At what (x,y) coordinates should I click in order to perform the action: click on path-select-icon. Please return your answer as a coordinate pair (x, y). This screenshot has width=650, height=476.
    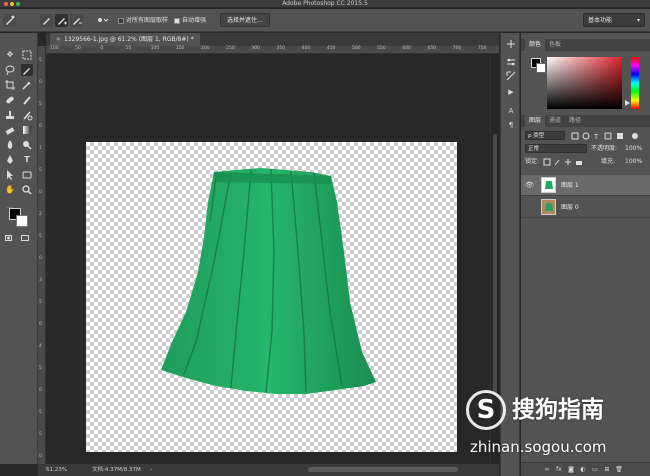
    Looking at the image, I should click on (10, 175).